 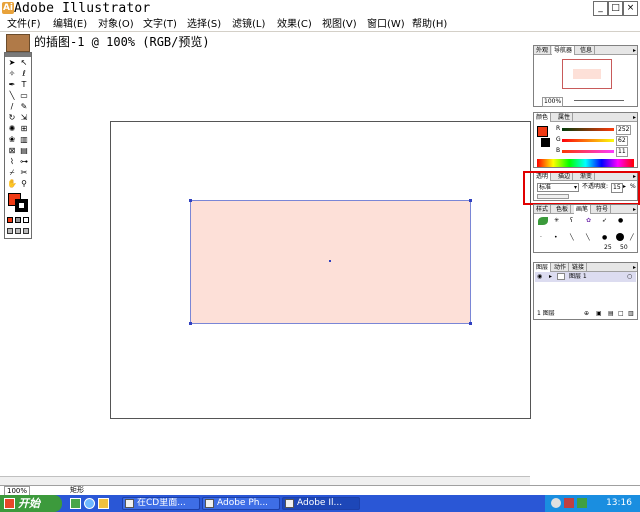 What do you see at coordinates (604, 221) in the screenshot?
I see `arrow-brush-icon: ➶` at bounding box center [604, 221].